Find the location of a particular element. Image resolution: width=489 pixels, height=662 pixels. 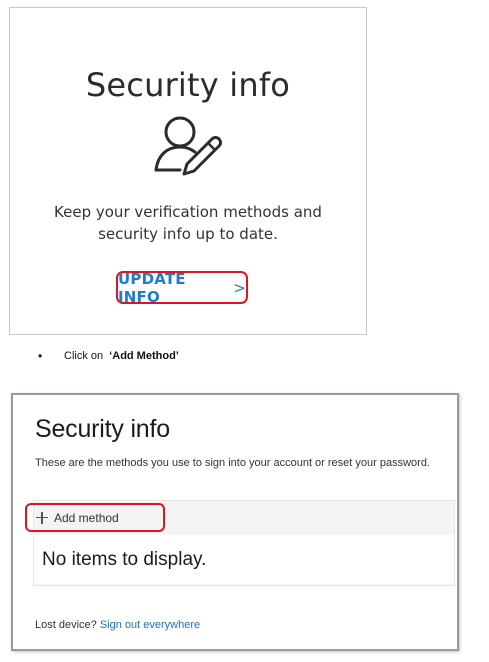

card-title: Security info is located at coordinates (188, 85).